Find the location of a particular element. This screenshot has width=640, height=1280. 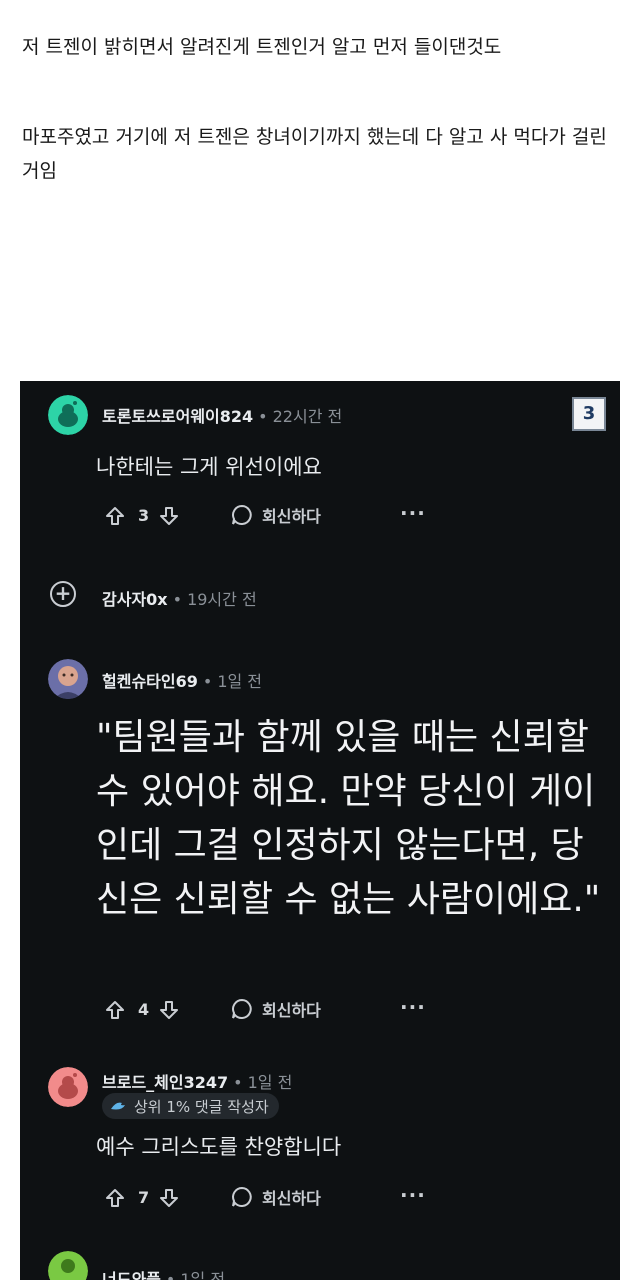

comment-meta: 브로드_체인3247 • 1일 전 is located at coordinates (197, 1082).